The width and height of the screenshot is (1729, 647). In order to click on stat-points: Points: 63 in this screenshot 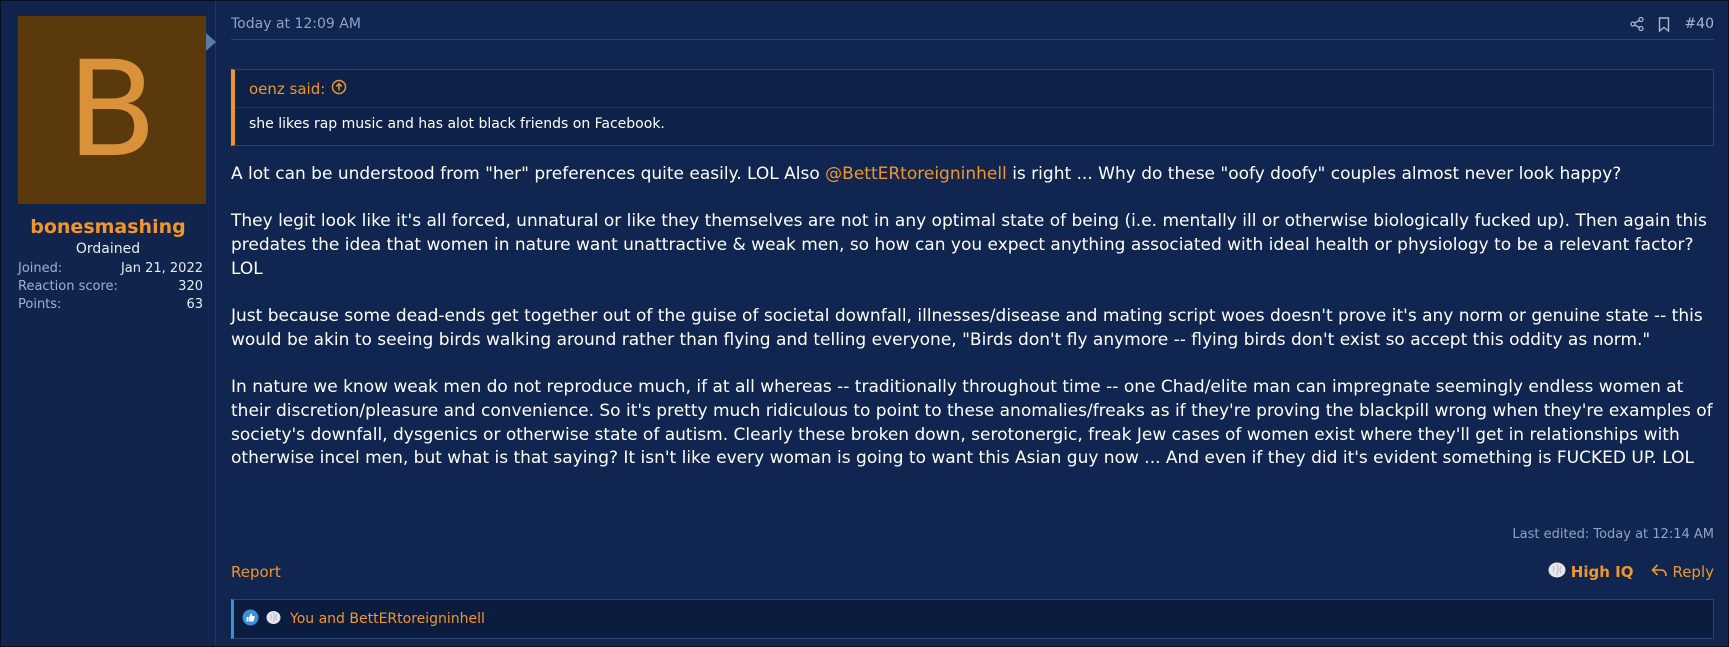, I will do `click(110, 305)`.